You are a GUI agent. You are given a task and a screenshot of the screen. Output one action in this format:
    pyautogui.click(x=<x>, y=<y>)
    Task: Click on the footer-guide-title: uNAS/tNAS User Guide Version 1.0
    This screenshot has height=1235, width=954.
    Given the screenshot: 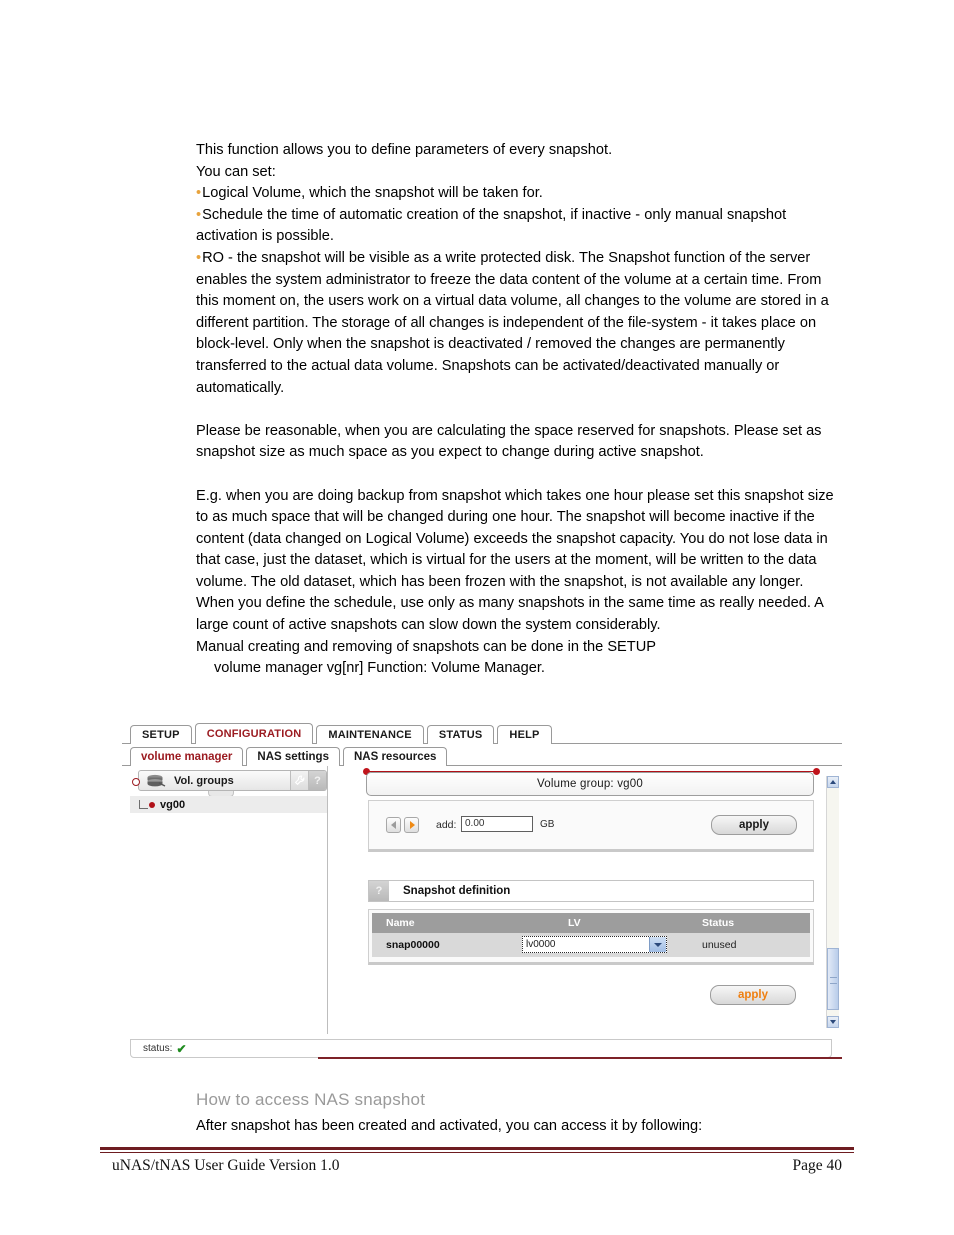 What is the action you would take?
    pyautogui.click(x=226, y=1165)
    